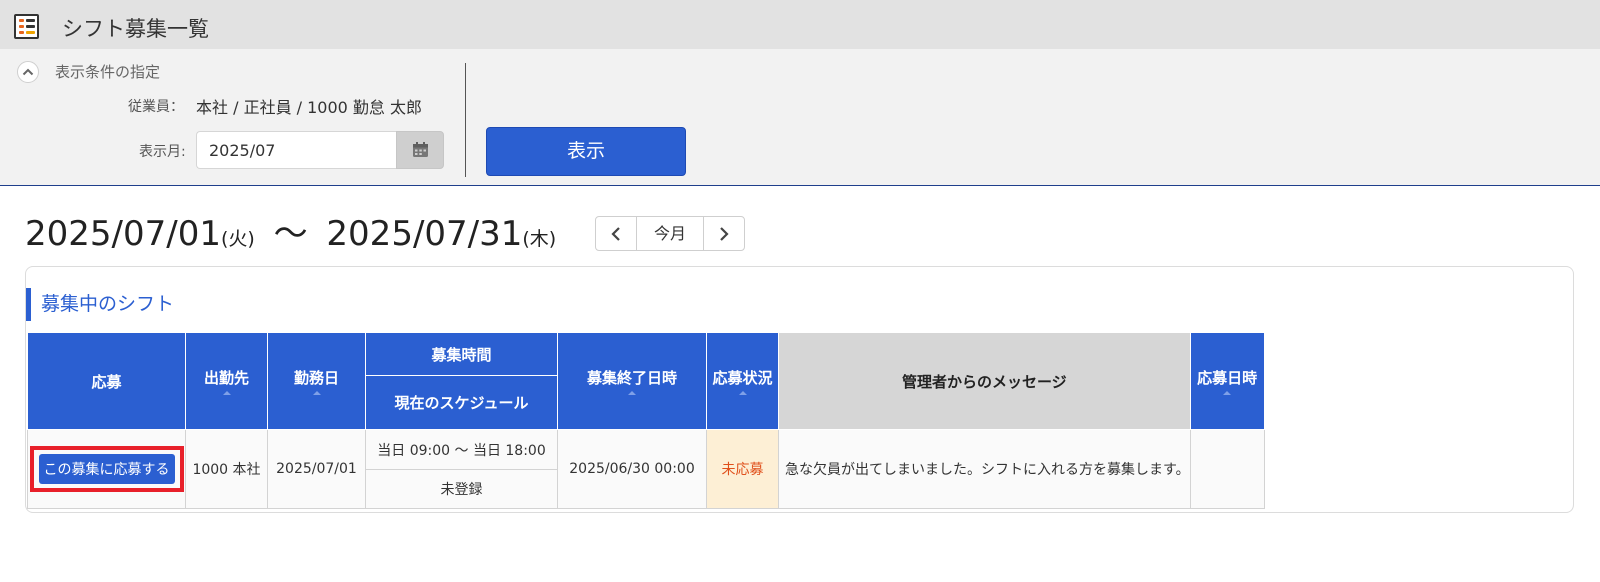 The width and height of the screenshot is (1600, 582). I want to click on range-end-date: 2025/07/31, so click(424, 234).